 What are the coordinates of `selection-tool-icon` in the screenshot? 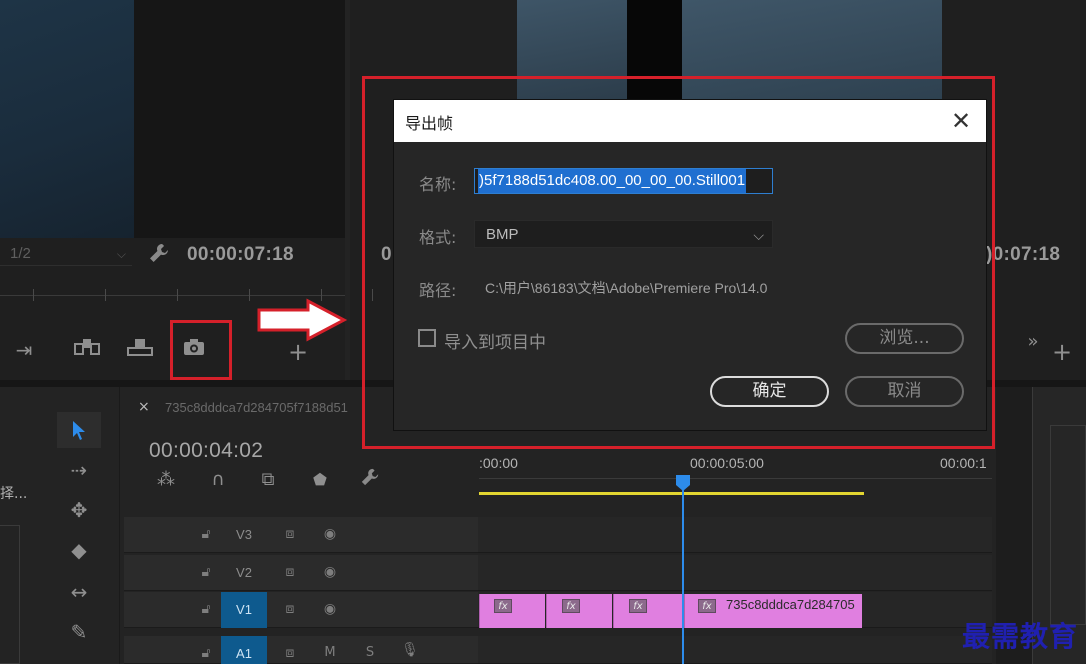 It's located at (79, 430).